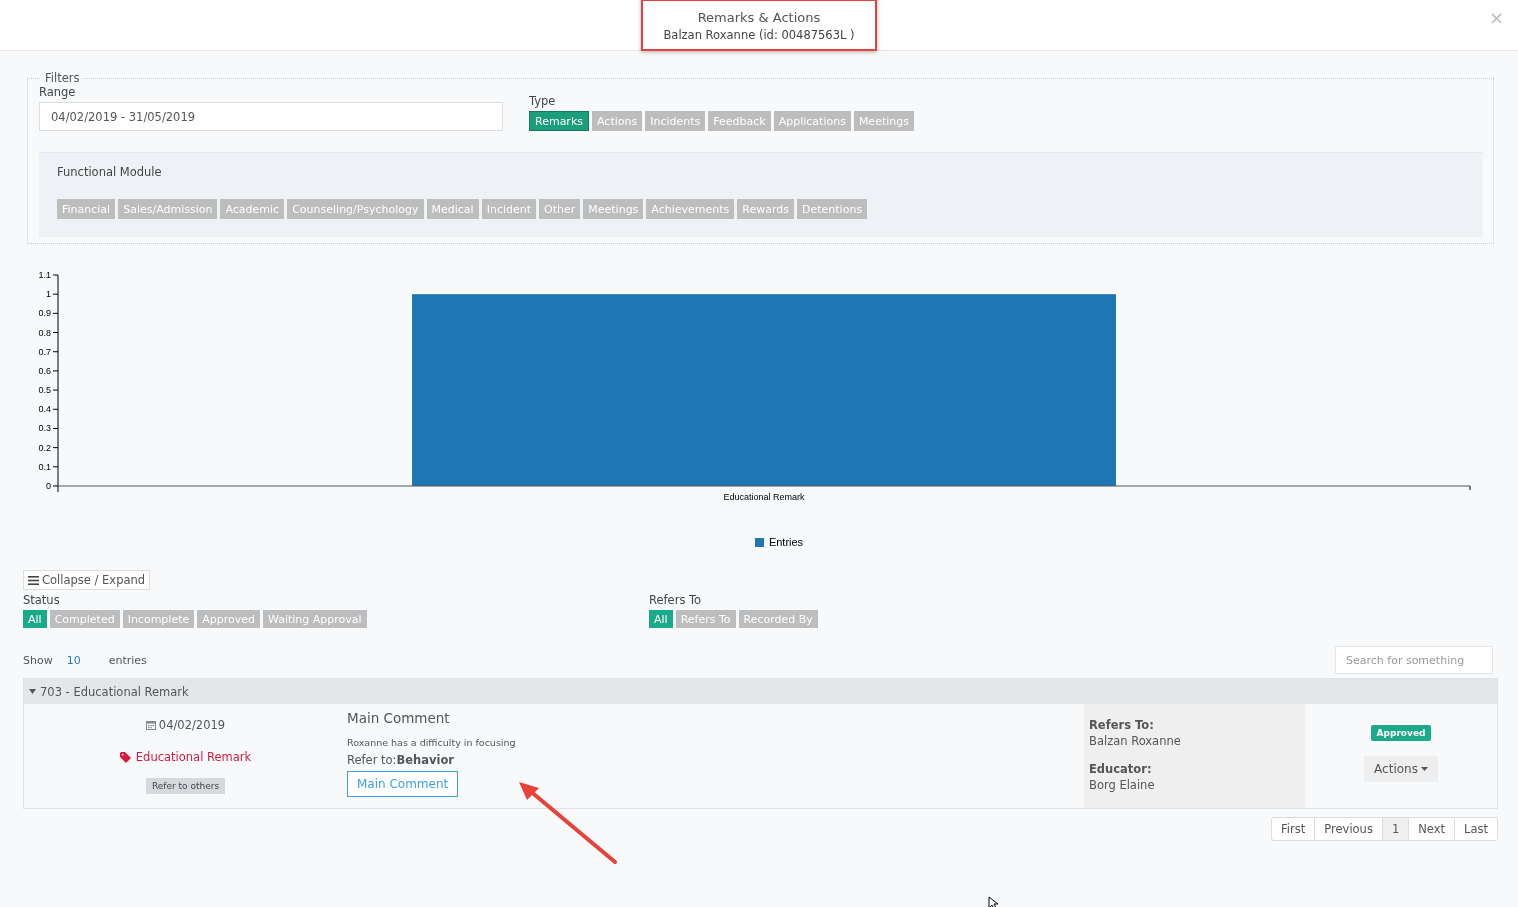 The width and height of the screenshot is (1518, 907). What do you see at coordinates (192, 725) in the screenshot?
I see `entry-date: 04/02/2019` at bounding box center [192, 725].